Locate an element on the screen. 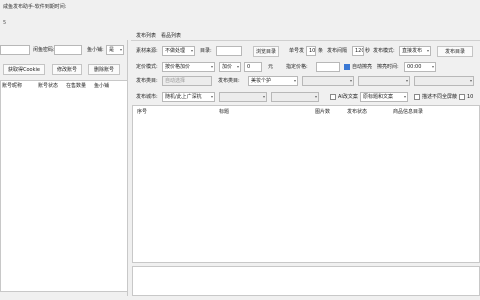 The image size is (480, 300). fish-shop-value: 是 is located at coordinates (112, 50).